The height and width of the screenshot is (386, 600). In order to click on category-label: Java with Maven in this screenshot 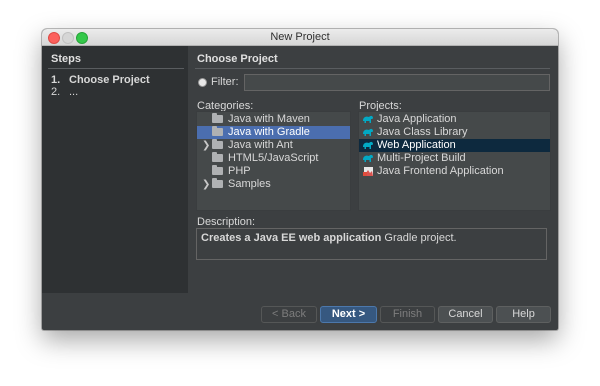, I will do `click(269, 119)`.